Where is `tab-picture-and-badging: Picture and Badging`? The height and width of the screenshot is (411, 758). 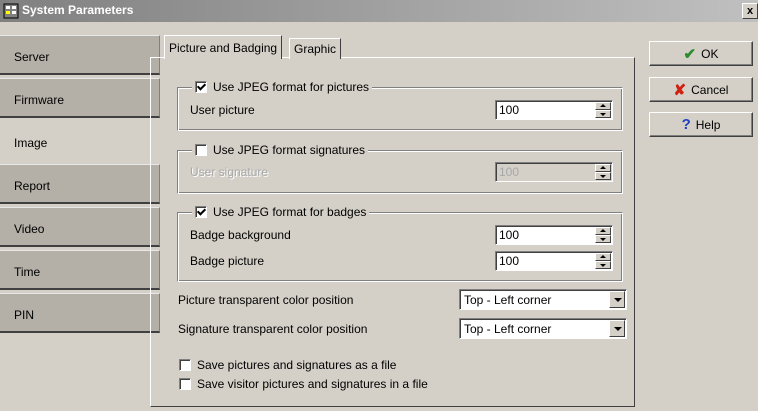
tab-picture-and-badging: Picture and Badging is located at coordinates (223, 47).